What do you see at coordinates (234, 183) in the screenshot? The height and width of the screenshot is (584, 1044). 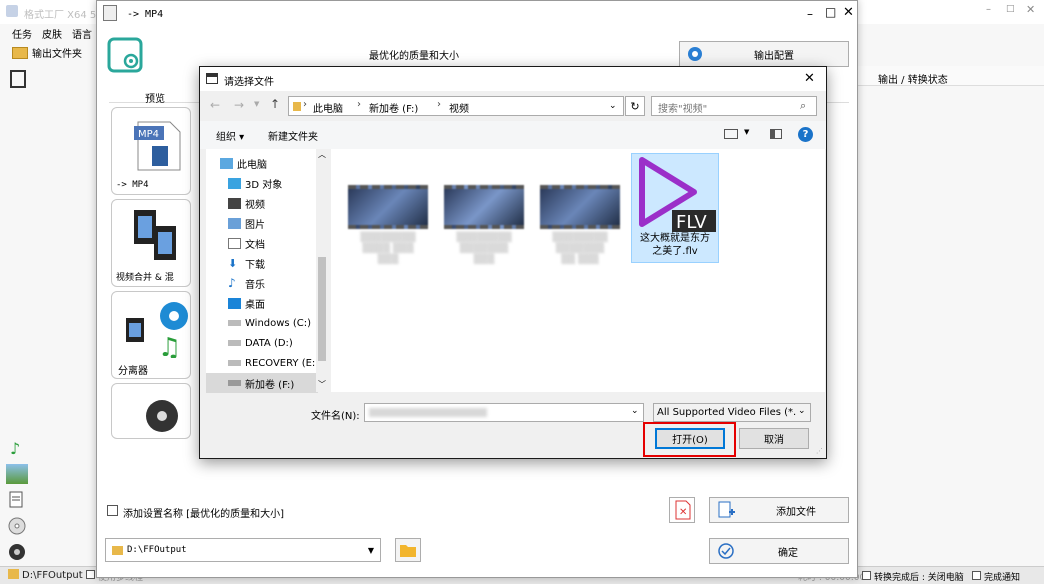 I see `cube-icon` at bounding box center [234, 183].